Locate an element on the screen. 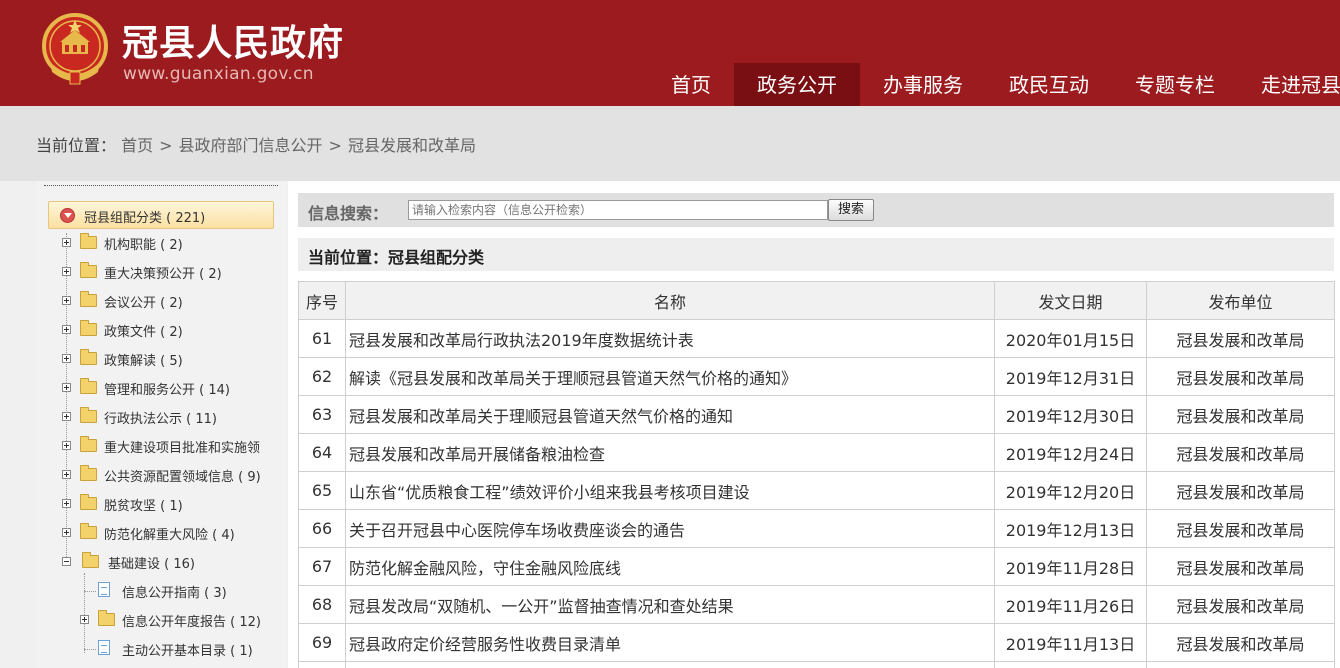 This screenshot has height=668, width=1340. collapse-circle-icon is located at coordinates (67, 215).